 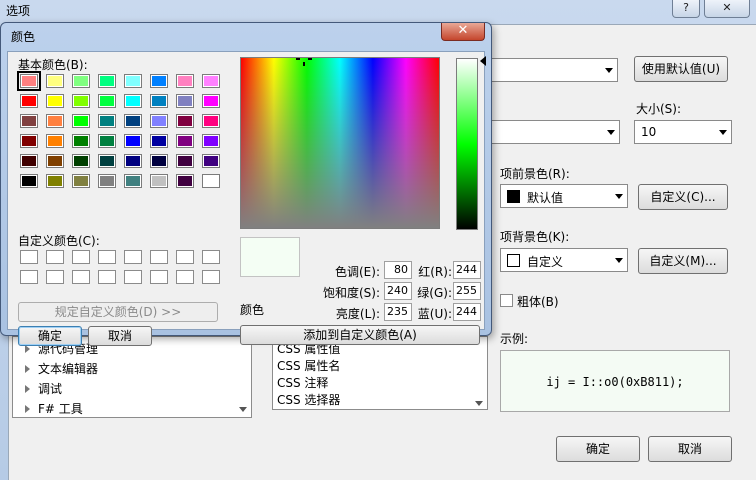 I want to click on use-default-button: 使用默认值(U), so click(x=681, y=69).